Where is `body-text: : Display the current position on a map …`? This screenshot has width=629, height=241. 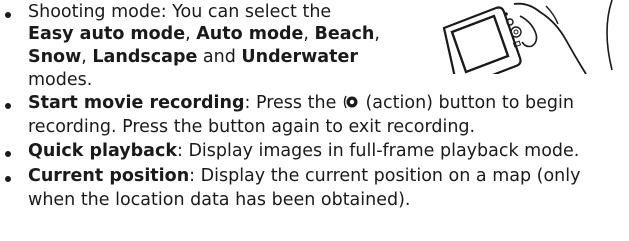 body-text: : Display the current position on a map … is located at coordinates (385, 176).